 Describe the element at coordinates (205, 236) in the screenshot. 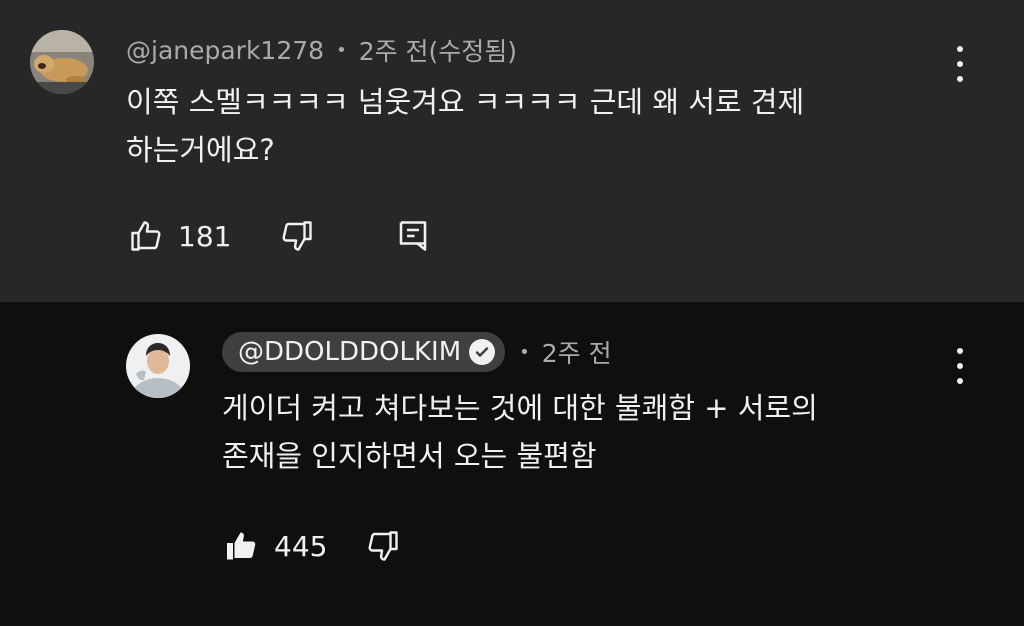

I see `like-count: 181` at that location.